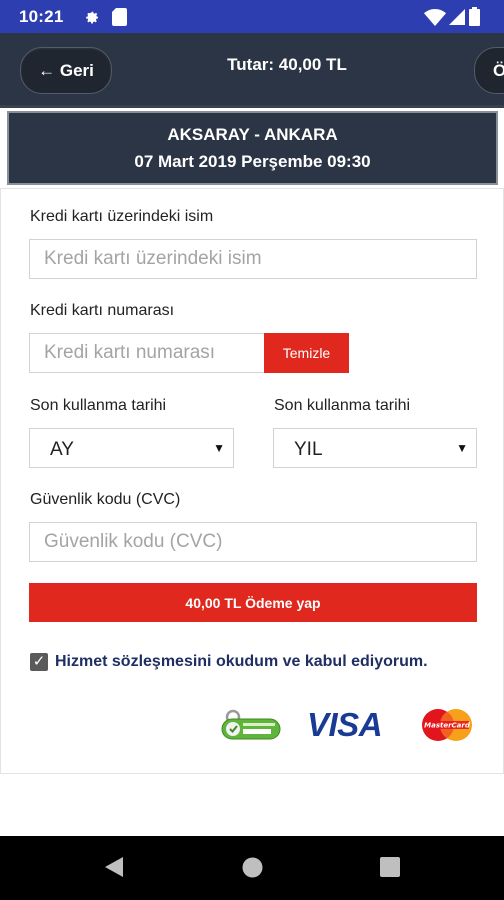  Describe the element at coordinates (435, 20) in the screenshot. I see `wifi-icon` at that location.